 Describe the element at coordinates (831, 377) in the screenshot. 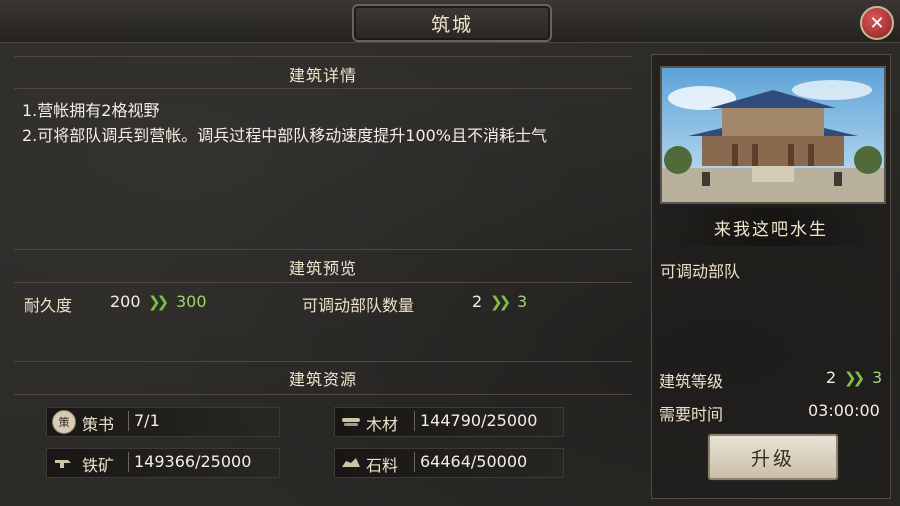

I see `level-current: 2` at that location.